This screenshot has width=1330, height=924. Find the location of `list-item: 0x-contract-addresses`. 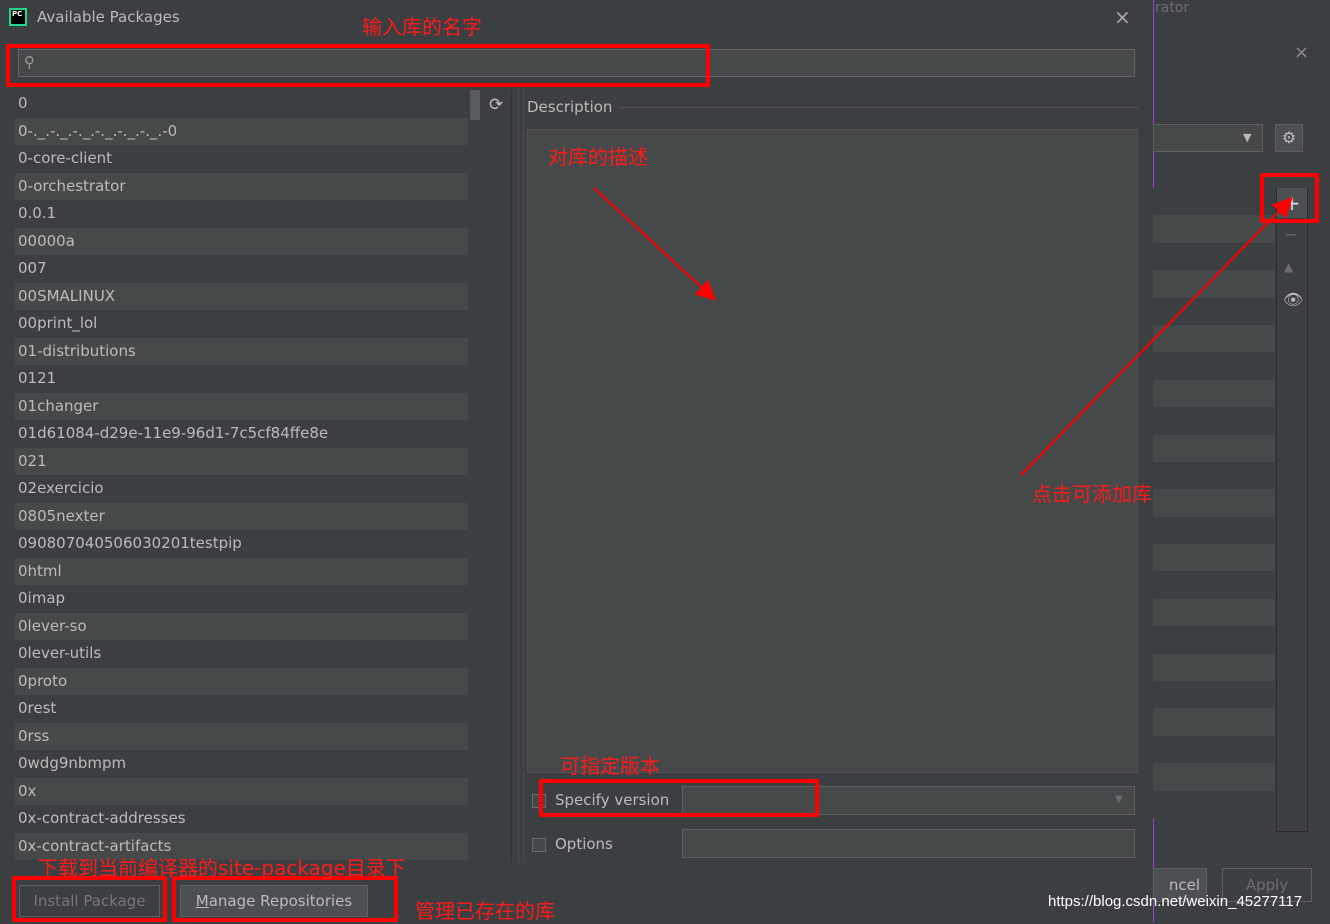

list-item: 0x-contract-addresses is located at coordinates (248, 819).